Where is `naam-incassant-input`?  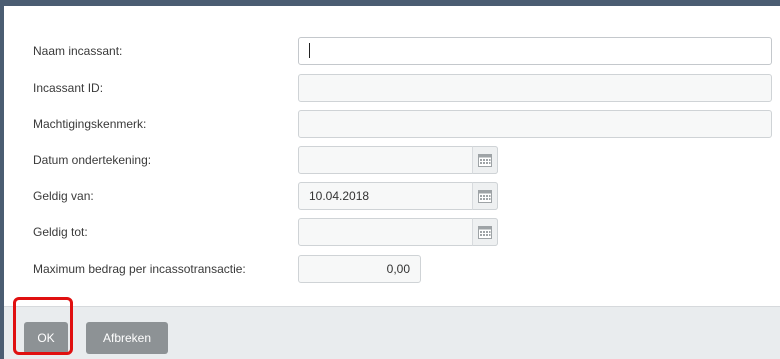 naam-incassant-input is located at coordinates (535, 51).